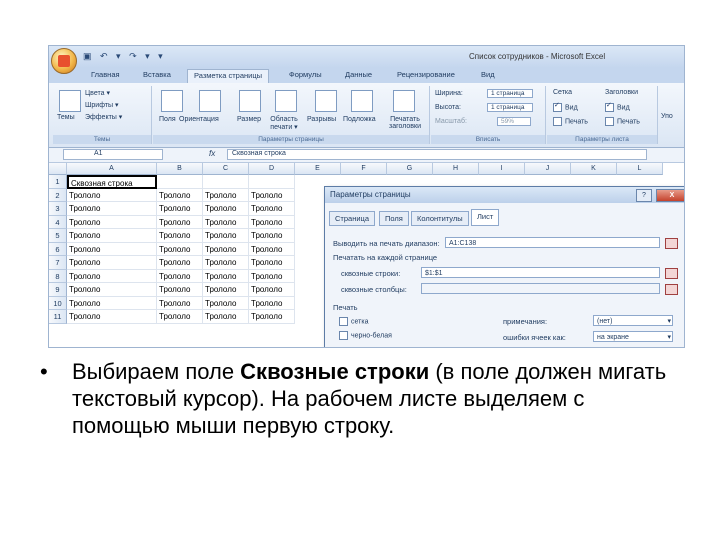  What do you see at coordinates (286, 101) in the screenshot?
I see `print-area-icon` at bounding box center [286, 101].